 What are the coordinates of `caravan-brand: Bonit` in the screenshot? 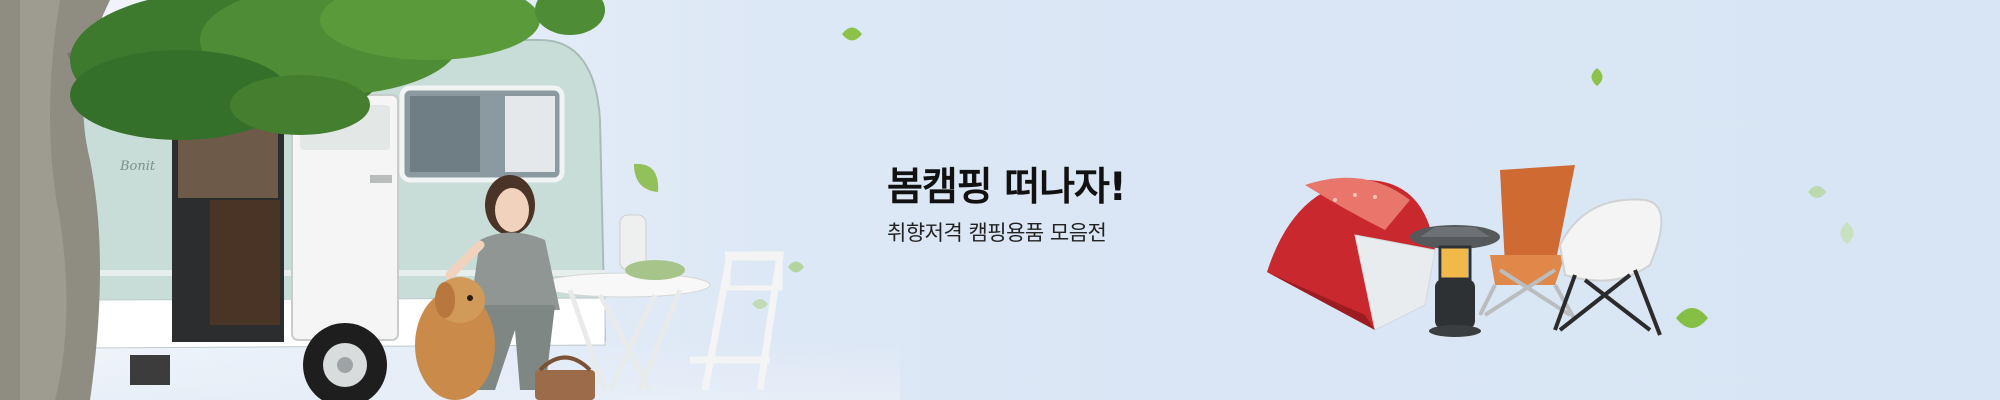 It's located at (137, 166).